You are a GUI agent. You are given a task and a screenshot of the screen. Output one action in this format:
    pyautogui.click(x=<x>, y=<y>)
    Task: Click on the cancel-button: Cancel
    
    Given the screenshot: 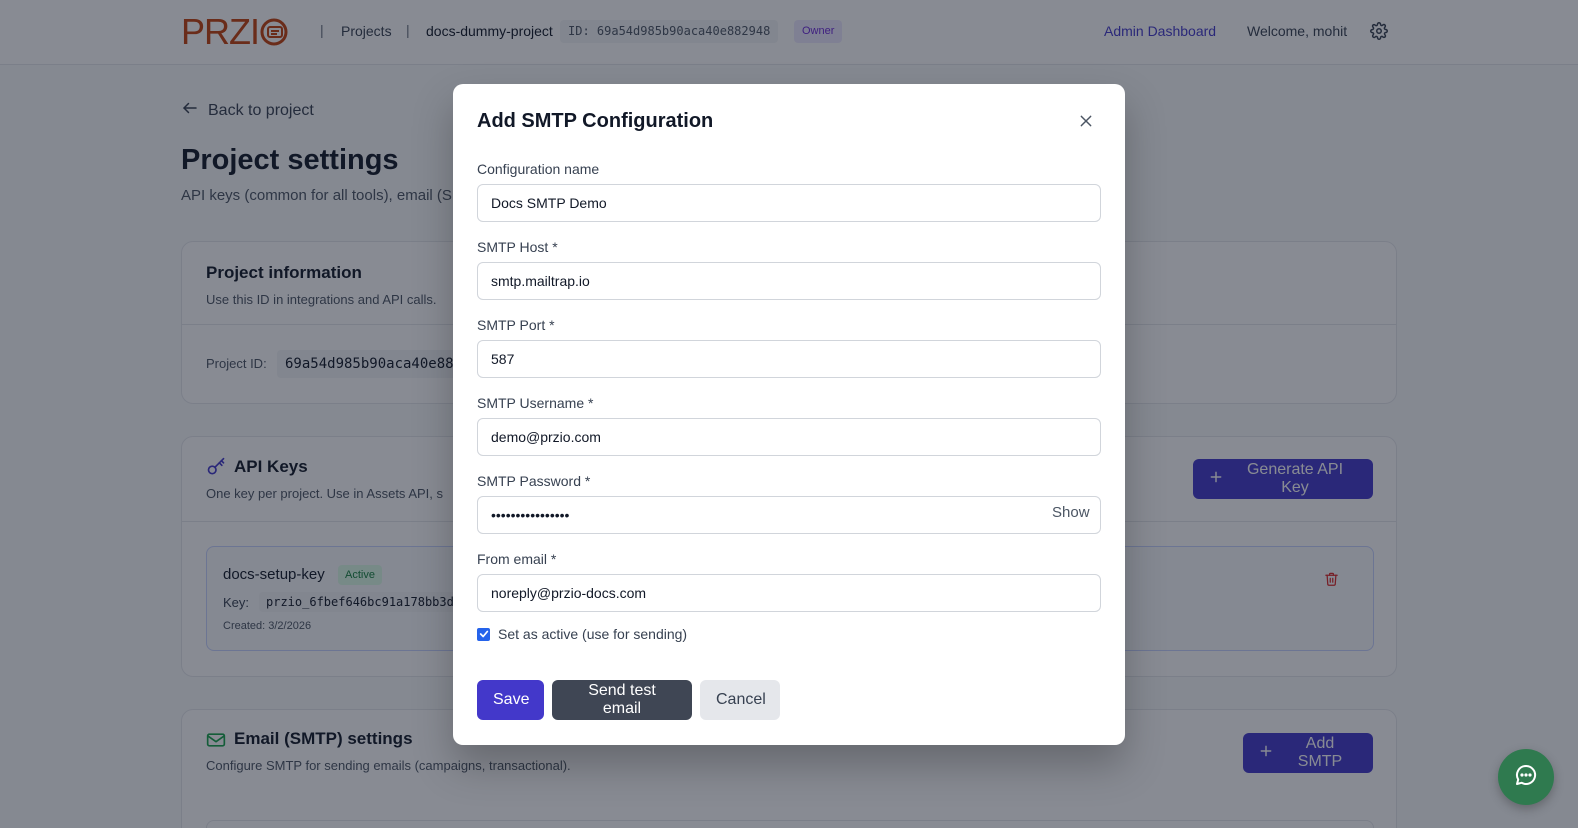 What is the action you would take?
    pyautogui.click(x=740, y=700)
    